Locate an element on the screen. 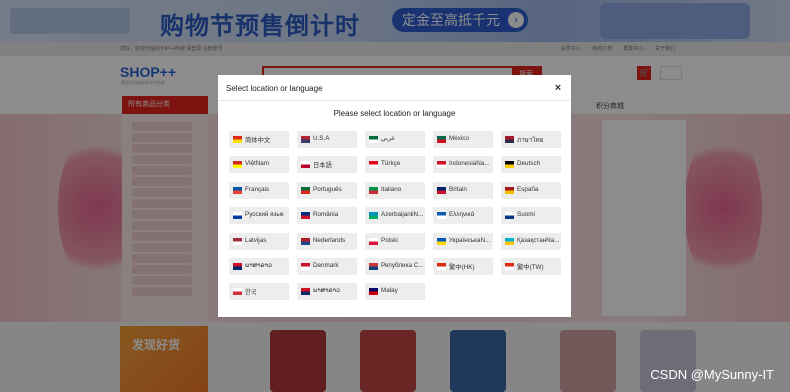  language-option: 简体中文 is located at coordinates (259, 139).